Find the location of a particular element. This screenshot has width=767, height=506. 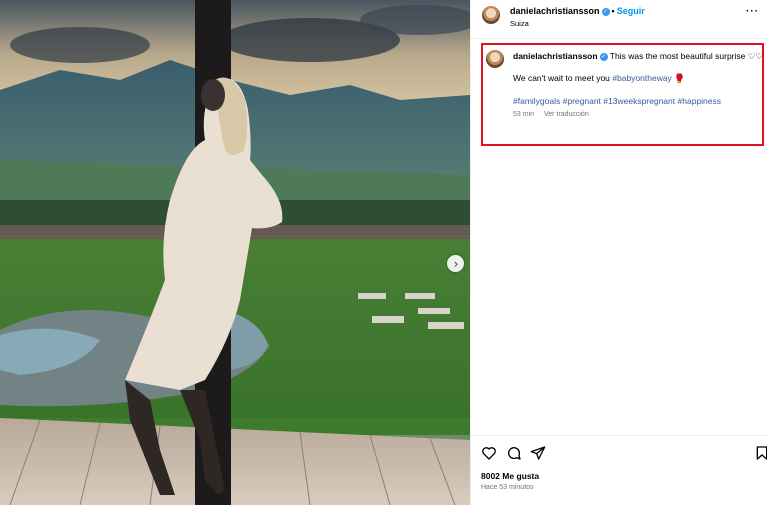

next-image-button: › is located at coordinates (455, 263).